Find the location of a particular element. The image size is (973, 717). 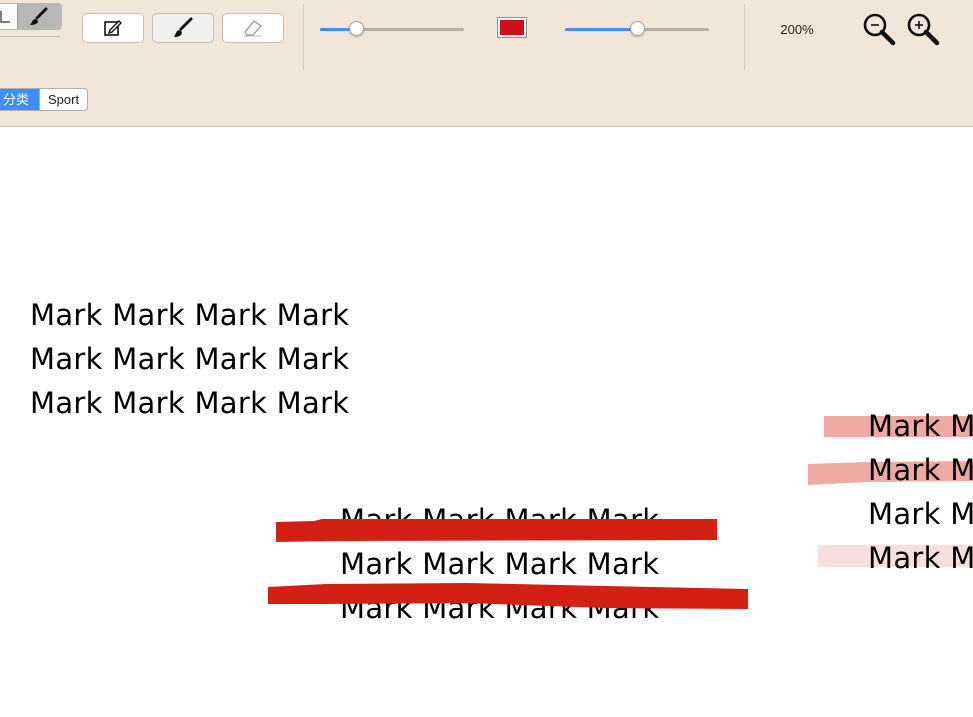

brush-size-slider is located at coordinates (392, 29).